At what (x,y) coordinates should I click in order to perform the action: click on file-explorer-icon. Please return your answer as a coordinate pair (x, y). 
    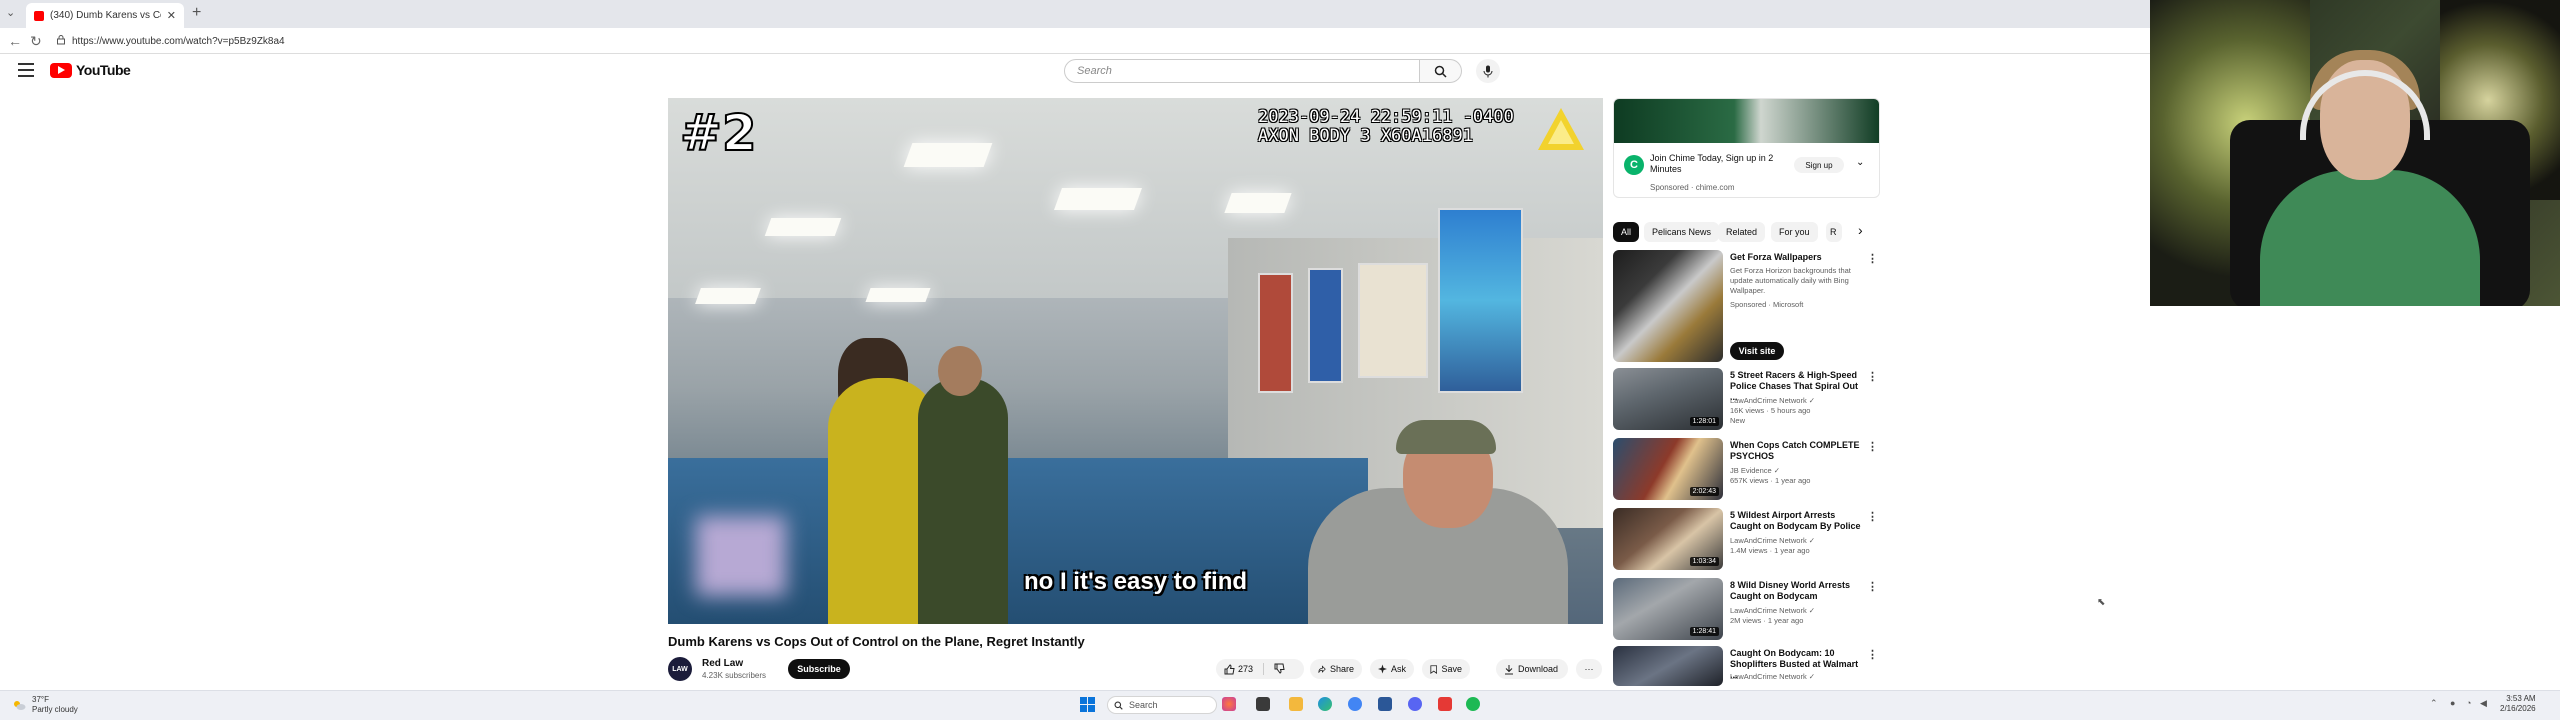
    Looking at the image, I should click on (1296, 704).